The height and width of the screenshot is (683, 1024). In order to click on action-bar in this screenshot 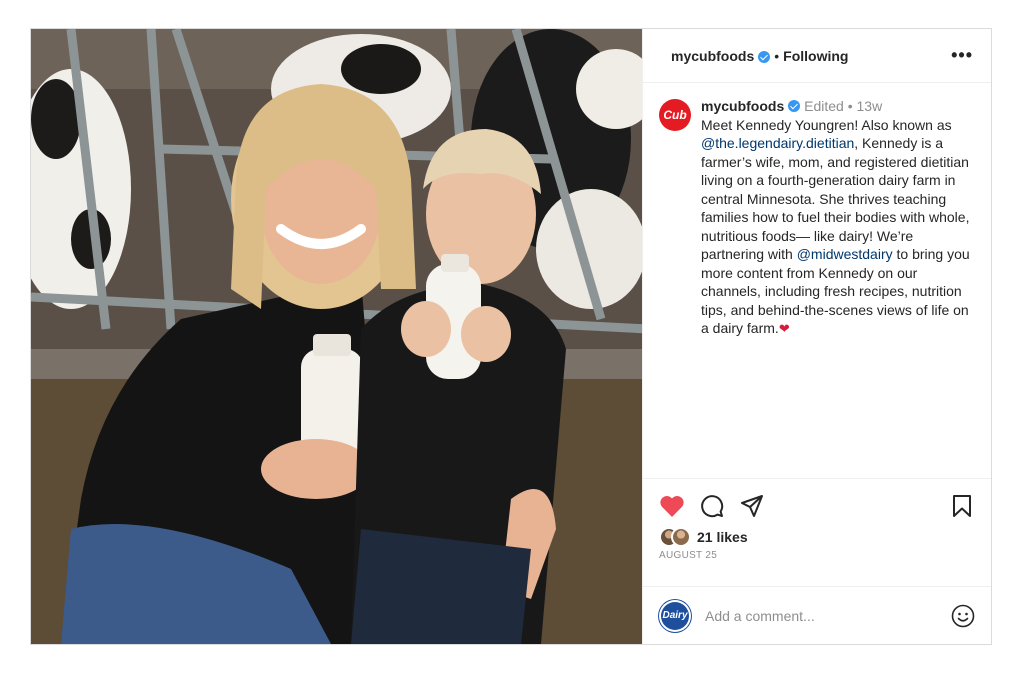, I will do `click(817, 506)`.